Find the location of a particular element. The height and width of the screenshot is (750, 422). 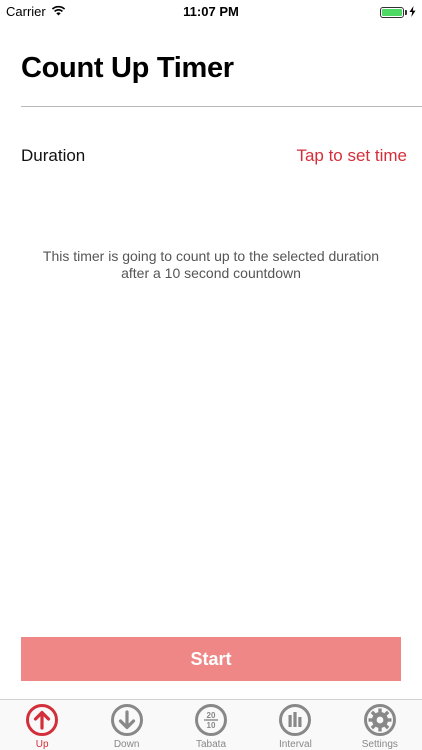

status-right is located at coordinates (398, 12).